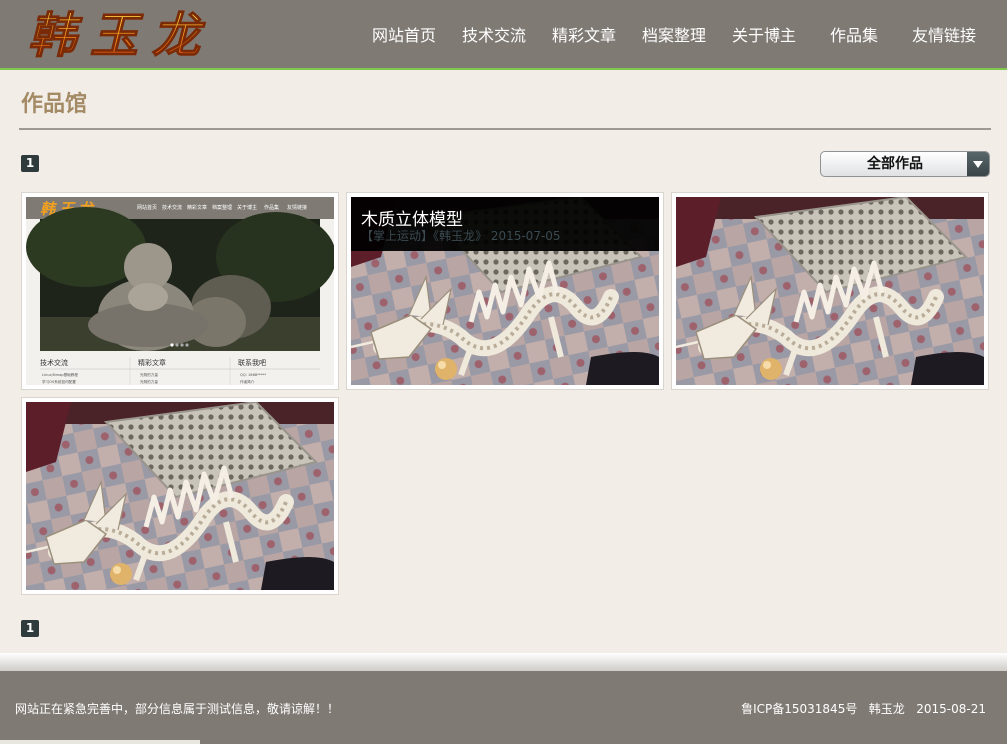 The width and height of the screenshot is (1007, 744). I want to click on title-divider, so click(505, 129).